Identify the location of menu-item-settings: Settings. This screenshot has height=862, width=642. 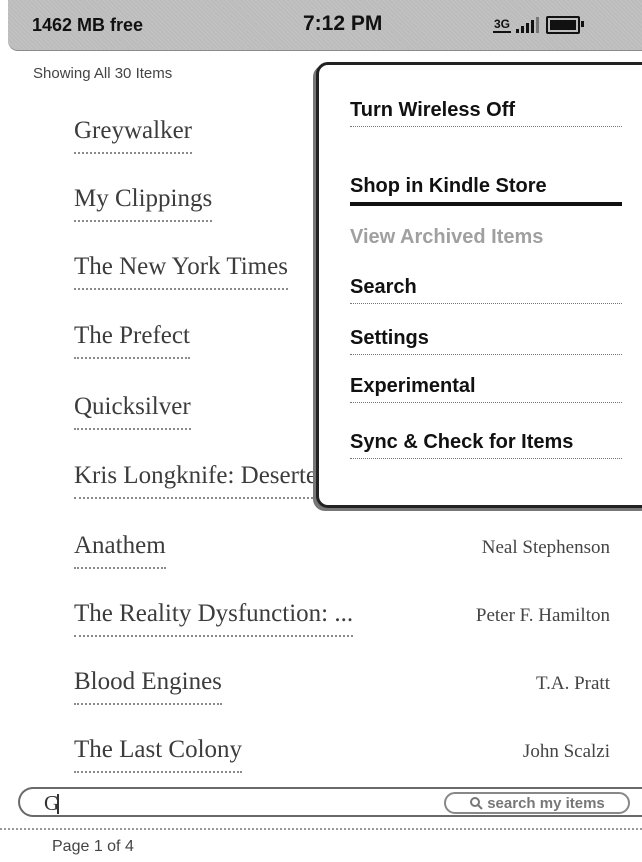
(486, 341).